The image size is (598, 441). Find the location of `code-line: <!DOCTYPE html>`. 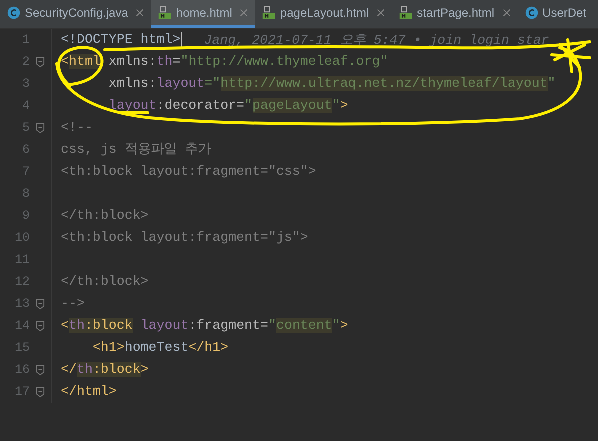

code-line: <!DOCTYPE html> is located at coordinates (121, 40).